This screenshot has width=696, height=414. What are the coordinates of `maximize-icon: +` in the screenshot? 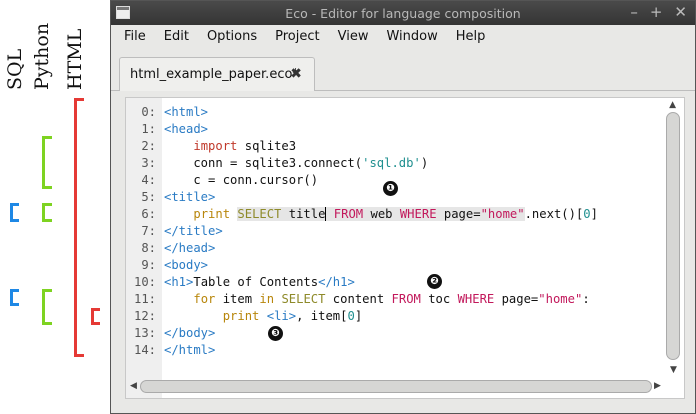 It's located at (656, 12).